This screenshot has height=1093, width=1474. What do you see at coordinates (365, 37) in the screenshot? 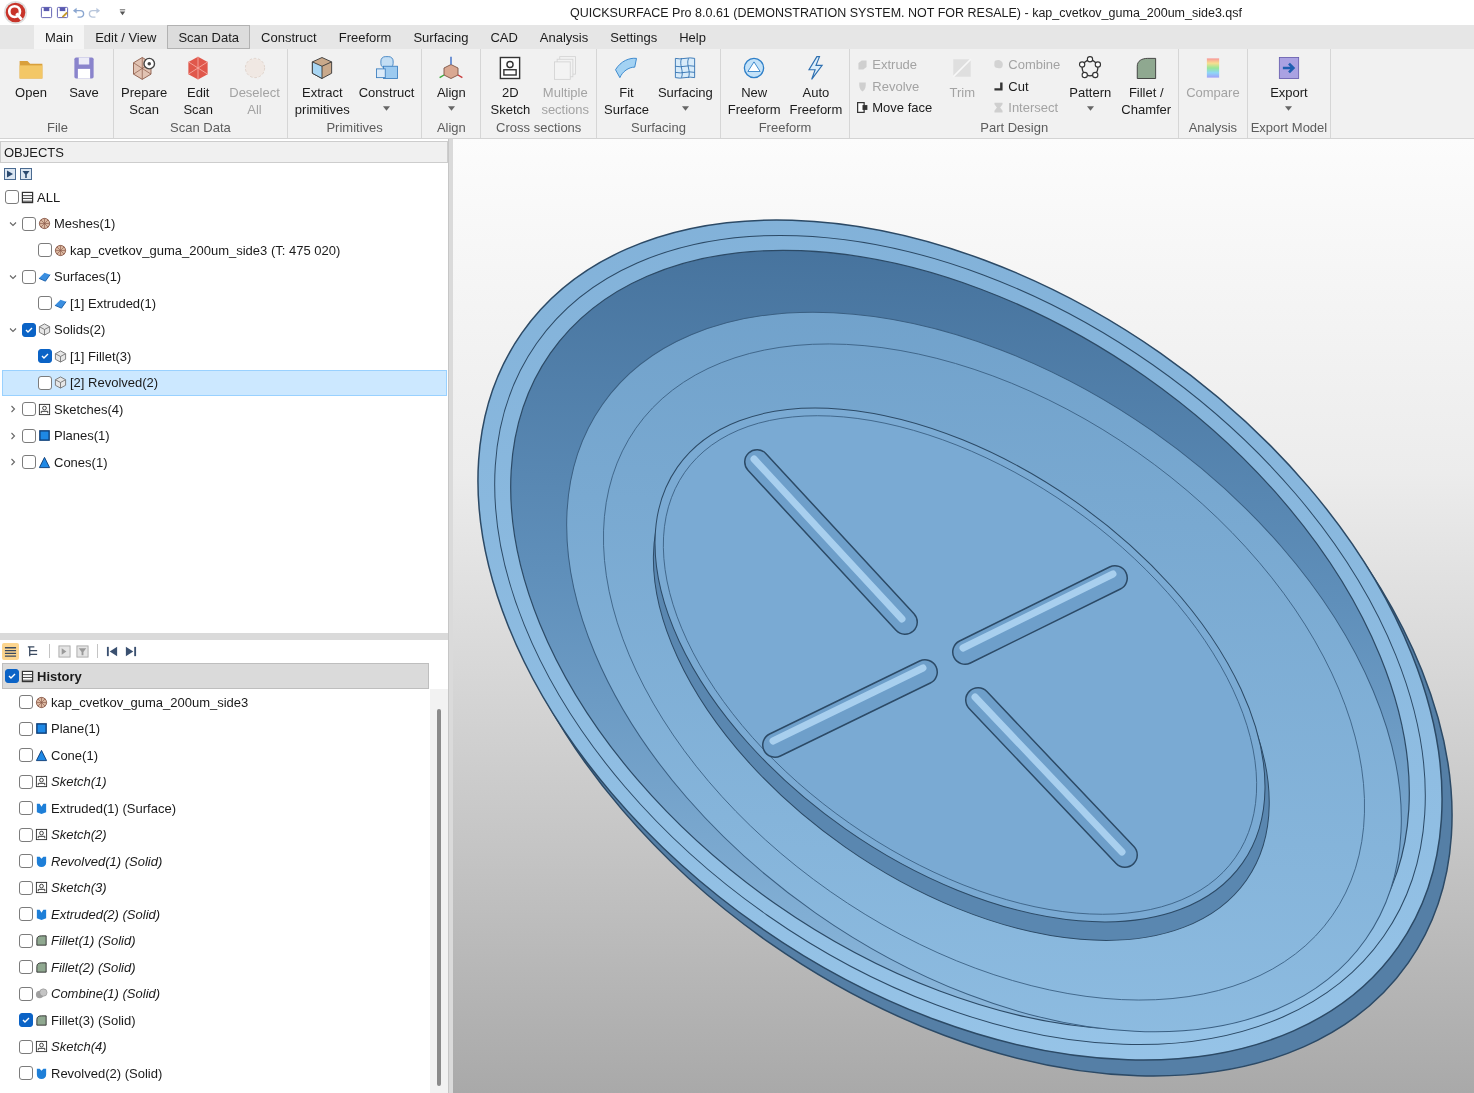
I see `menu-tab: Freeform` at bounding box center [365, 37].